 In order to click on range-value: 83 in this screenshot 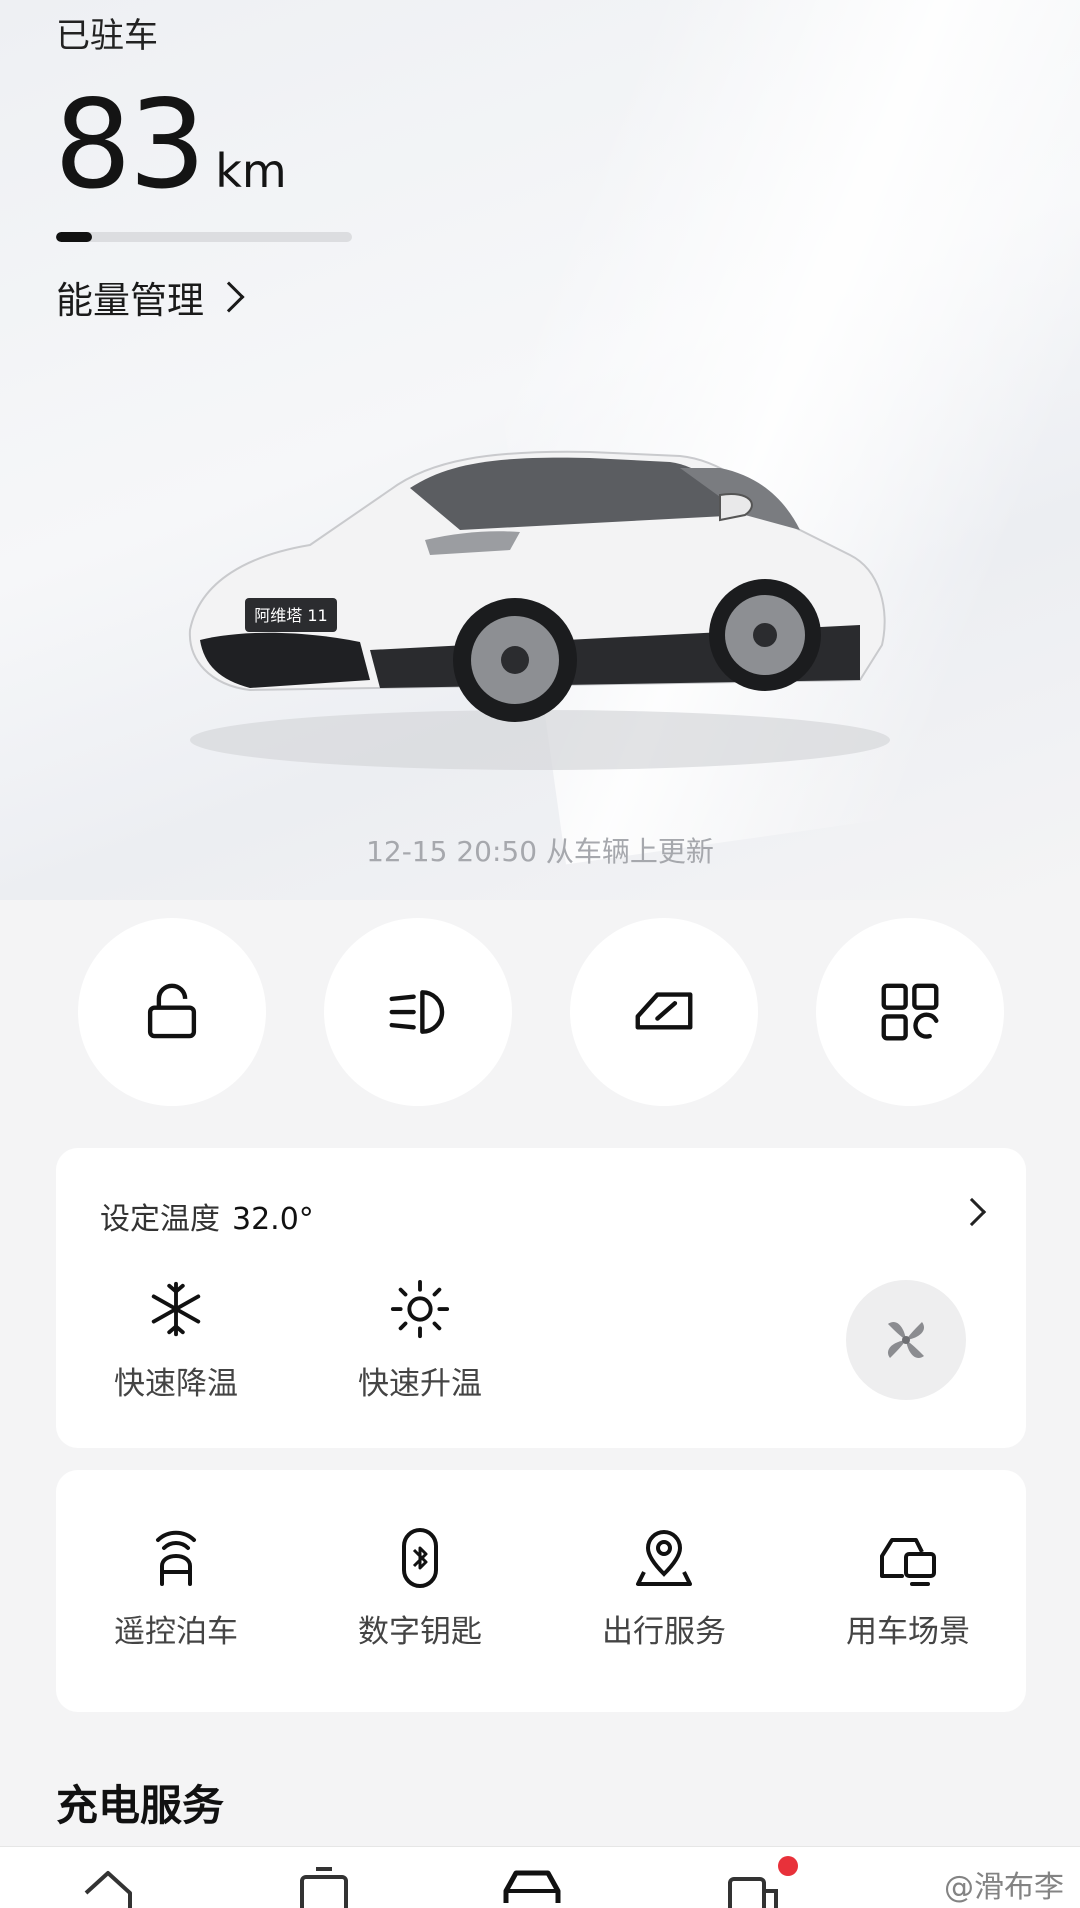, I will do `click(130, 145)`.